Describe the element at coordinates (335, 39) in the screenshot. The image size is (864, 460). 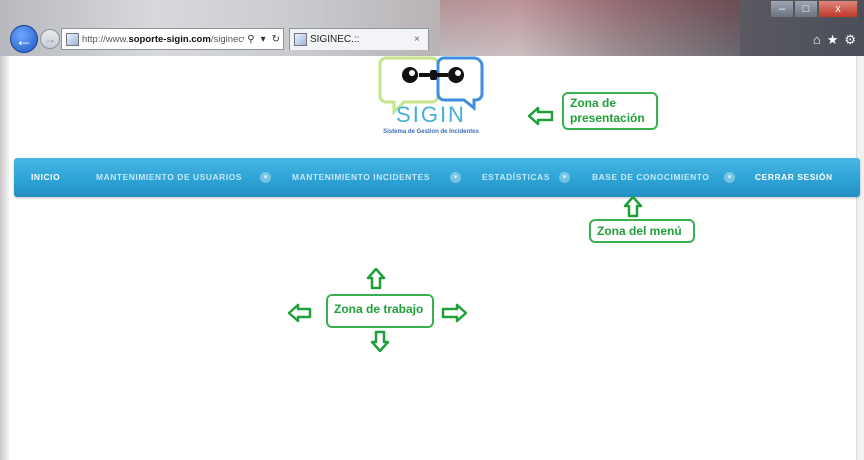
I see `tab-title: SIGINEC.::` at that location.